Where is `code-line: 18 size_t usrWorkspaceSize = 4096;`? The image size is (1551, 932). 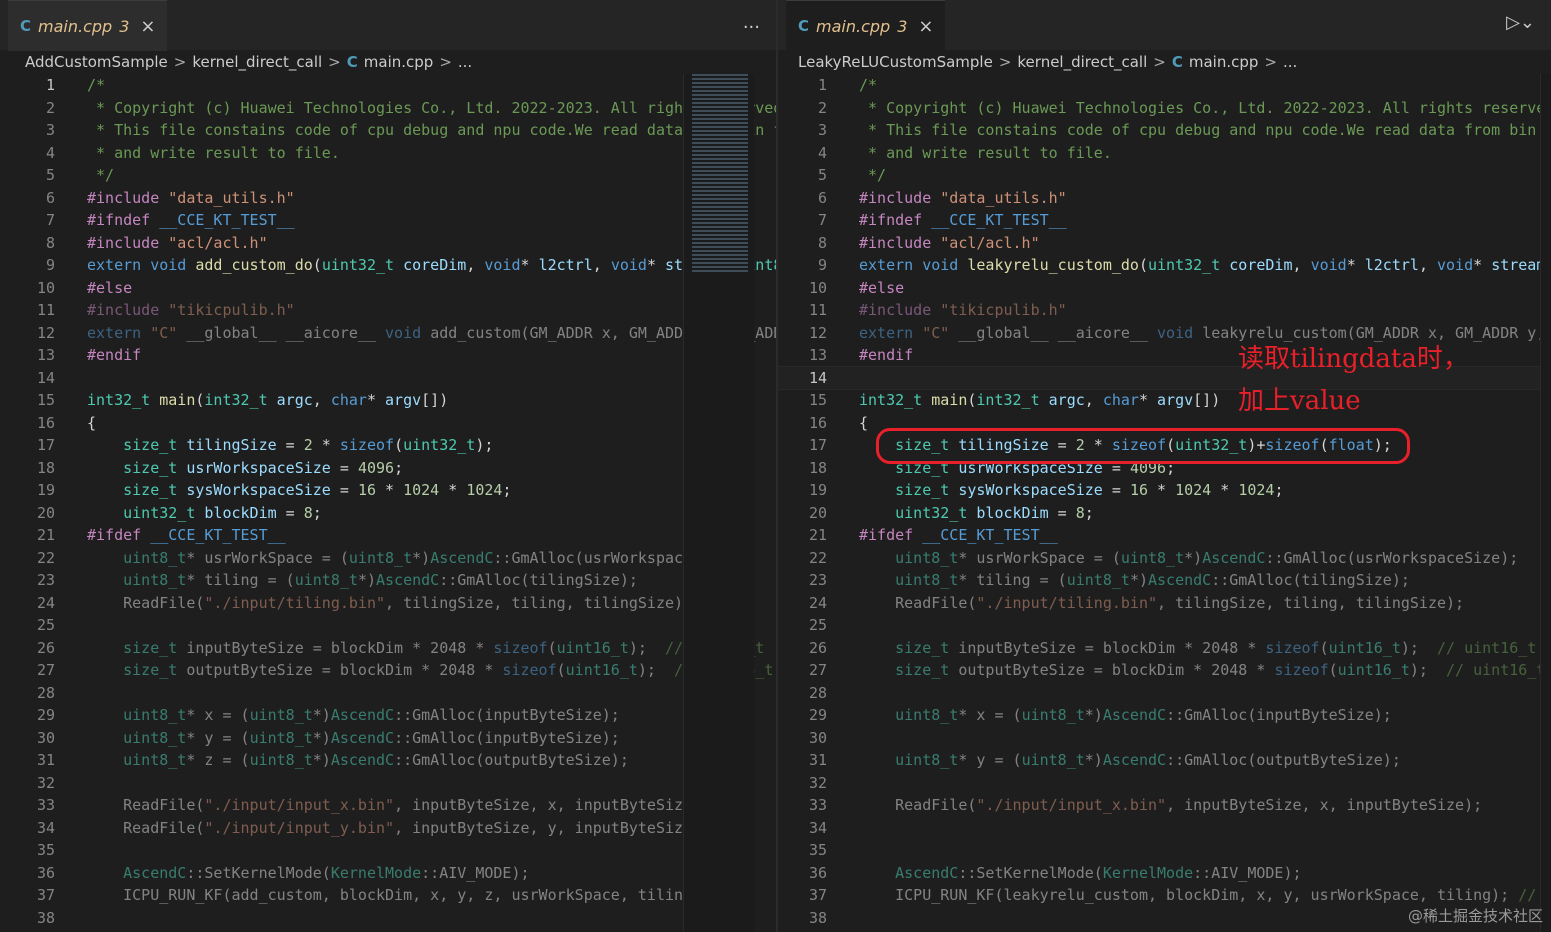 code-line: 18 size_t usrWorkspaceSize = 4096; is located at coordinates (388, 468).